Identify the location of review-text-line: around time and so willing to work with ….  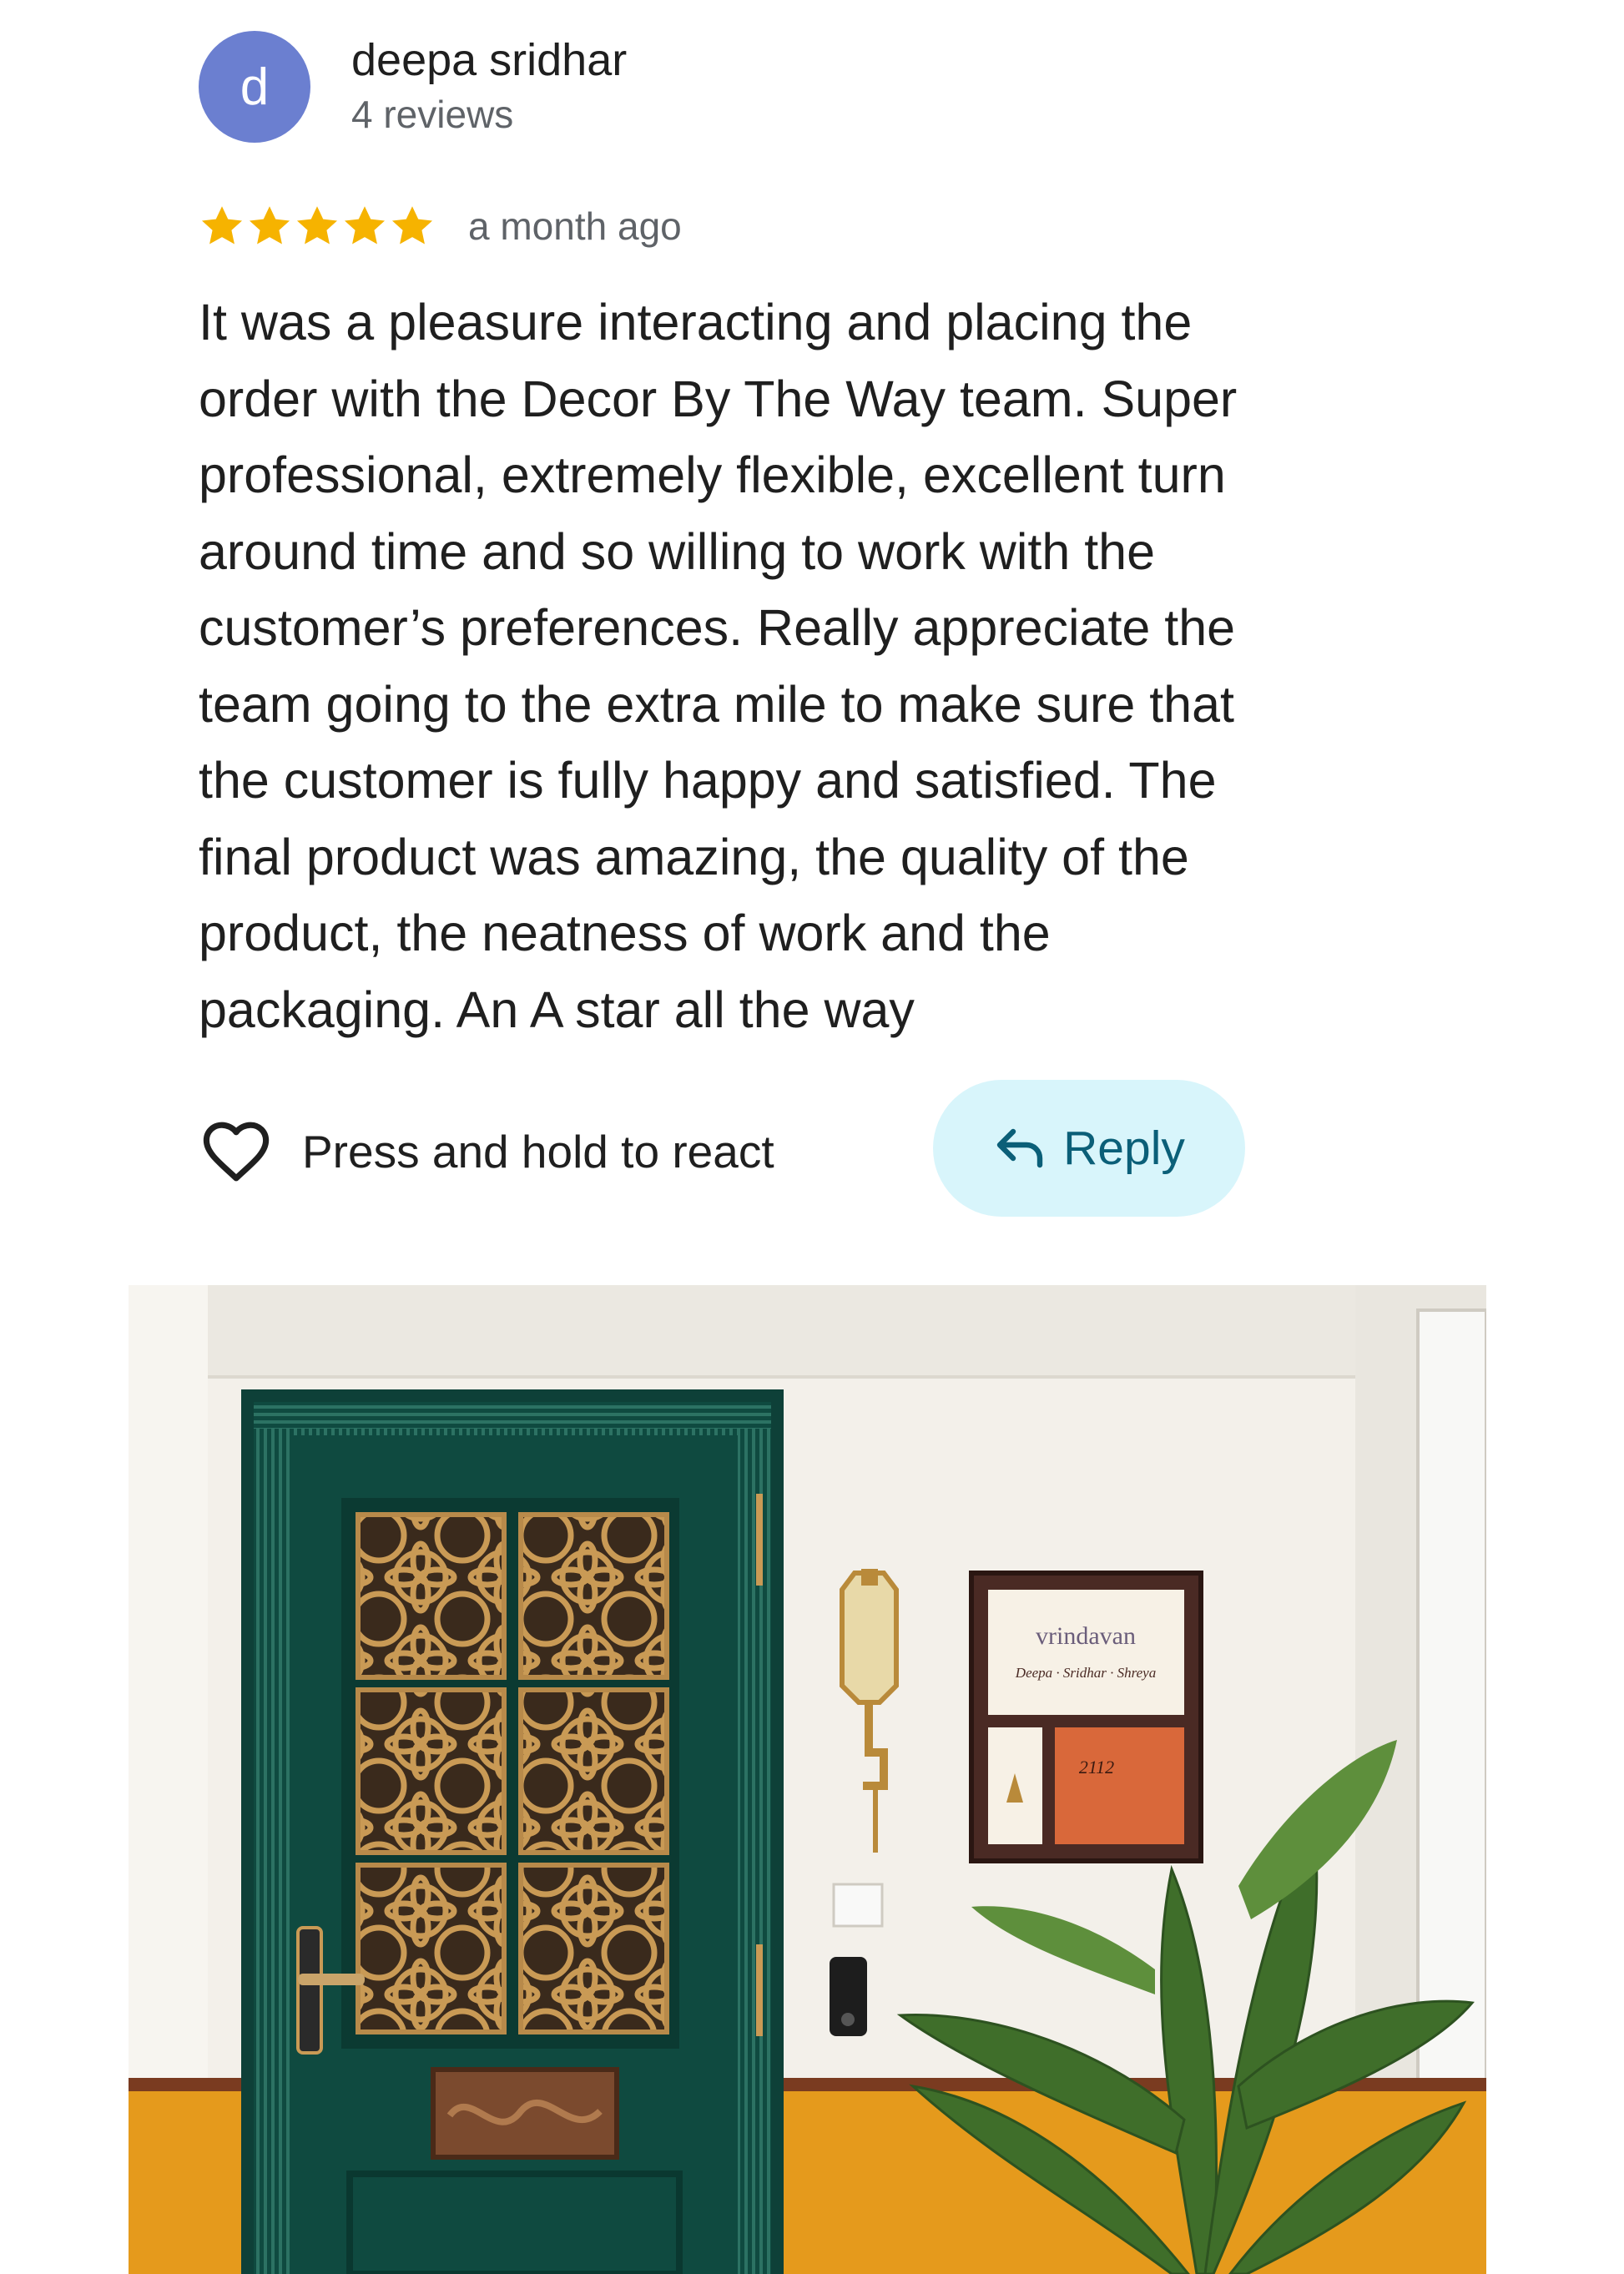
(678, 551).